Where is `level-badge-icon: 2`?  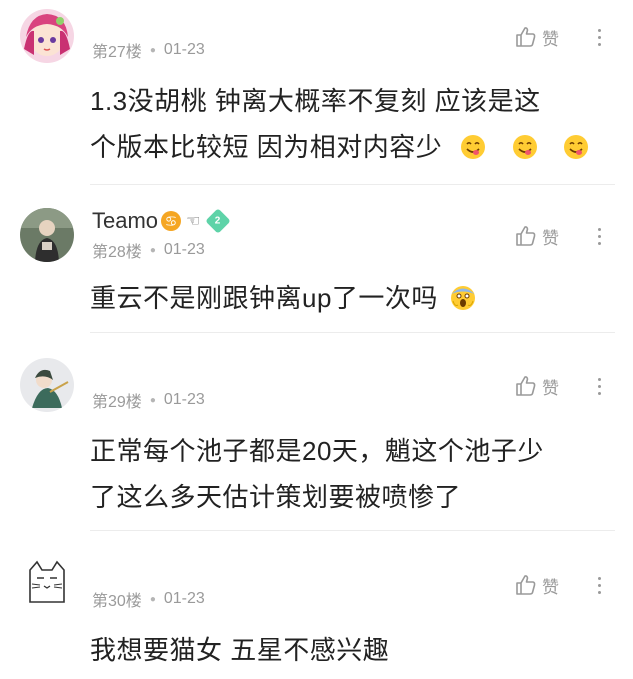 level-badge-icon: 2 is located at coordinates (218, 221).